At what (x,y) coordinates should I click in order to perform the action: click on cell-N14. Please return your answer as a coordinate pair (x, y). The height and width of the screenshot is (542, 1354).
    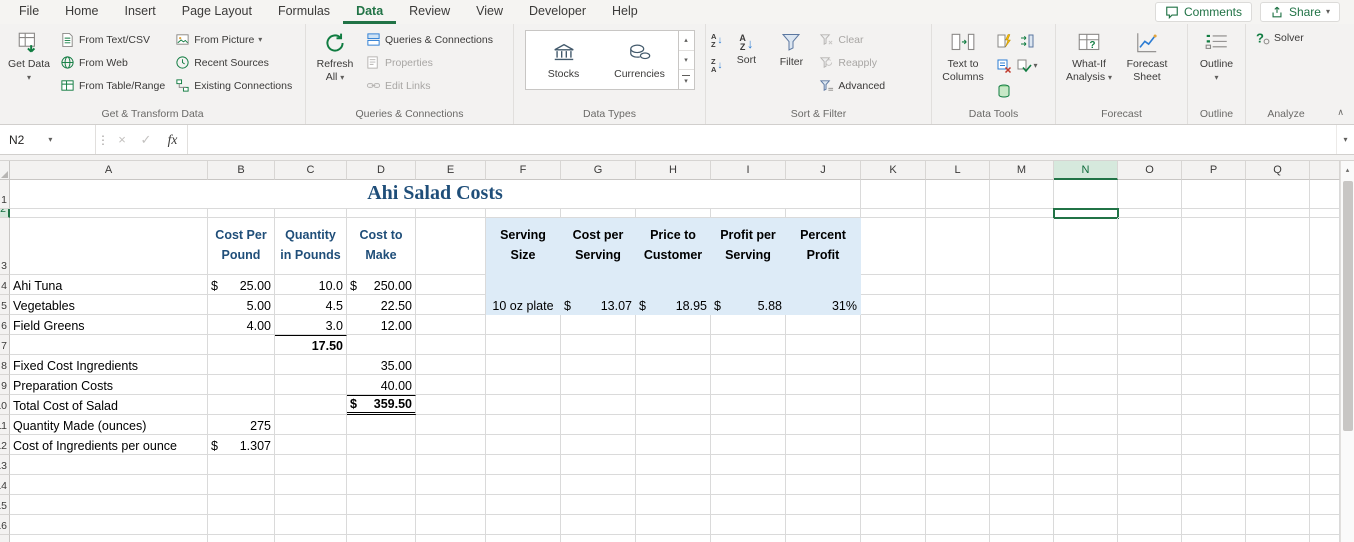
    Looking at the image, I should click on (1086, 485).